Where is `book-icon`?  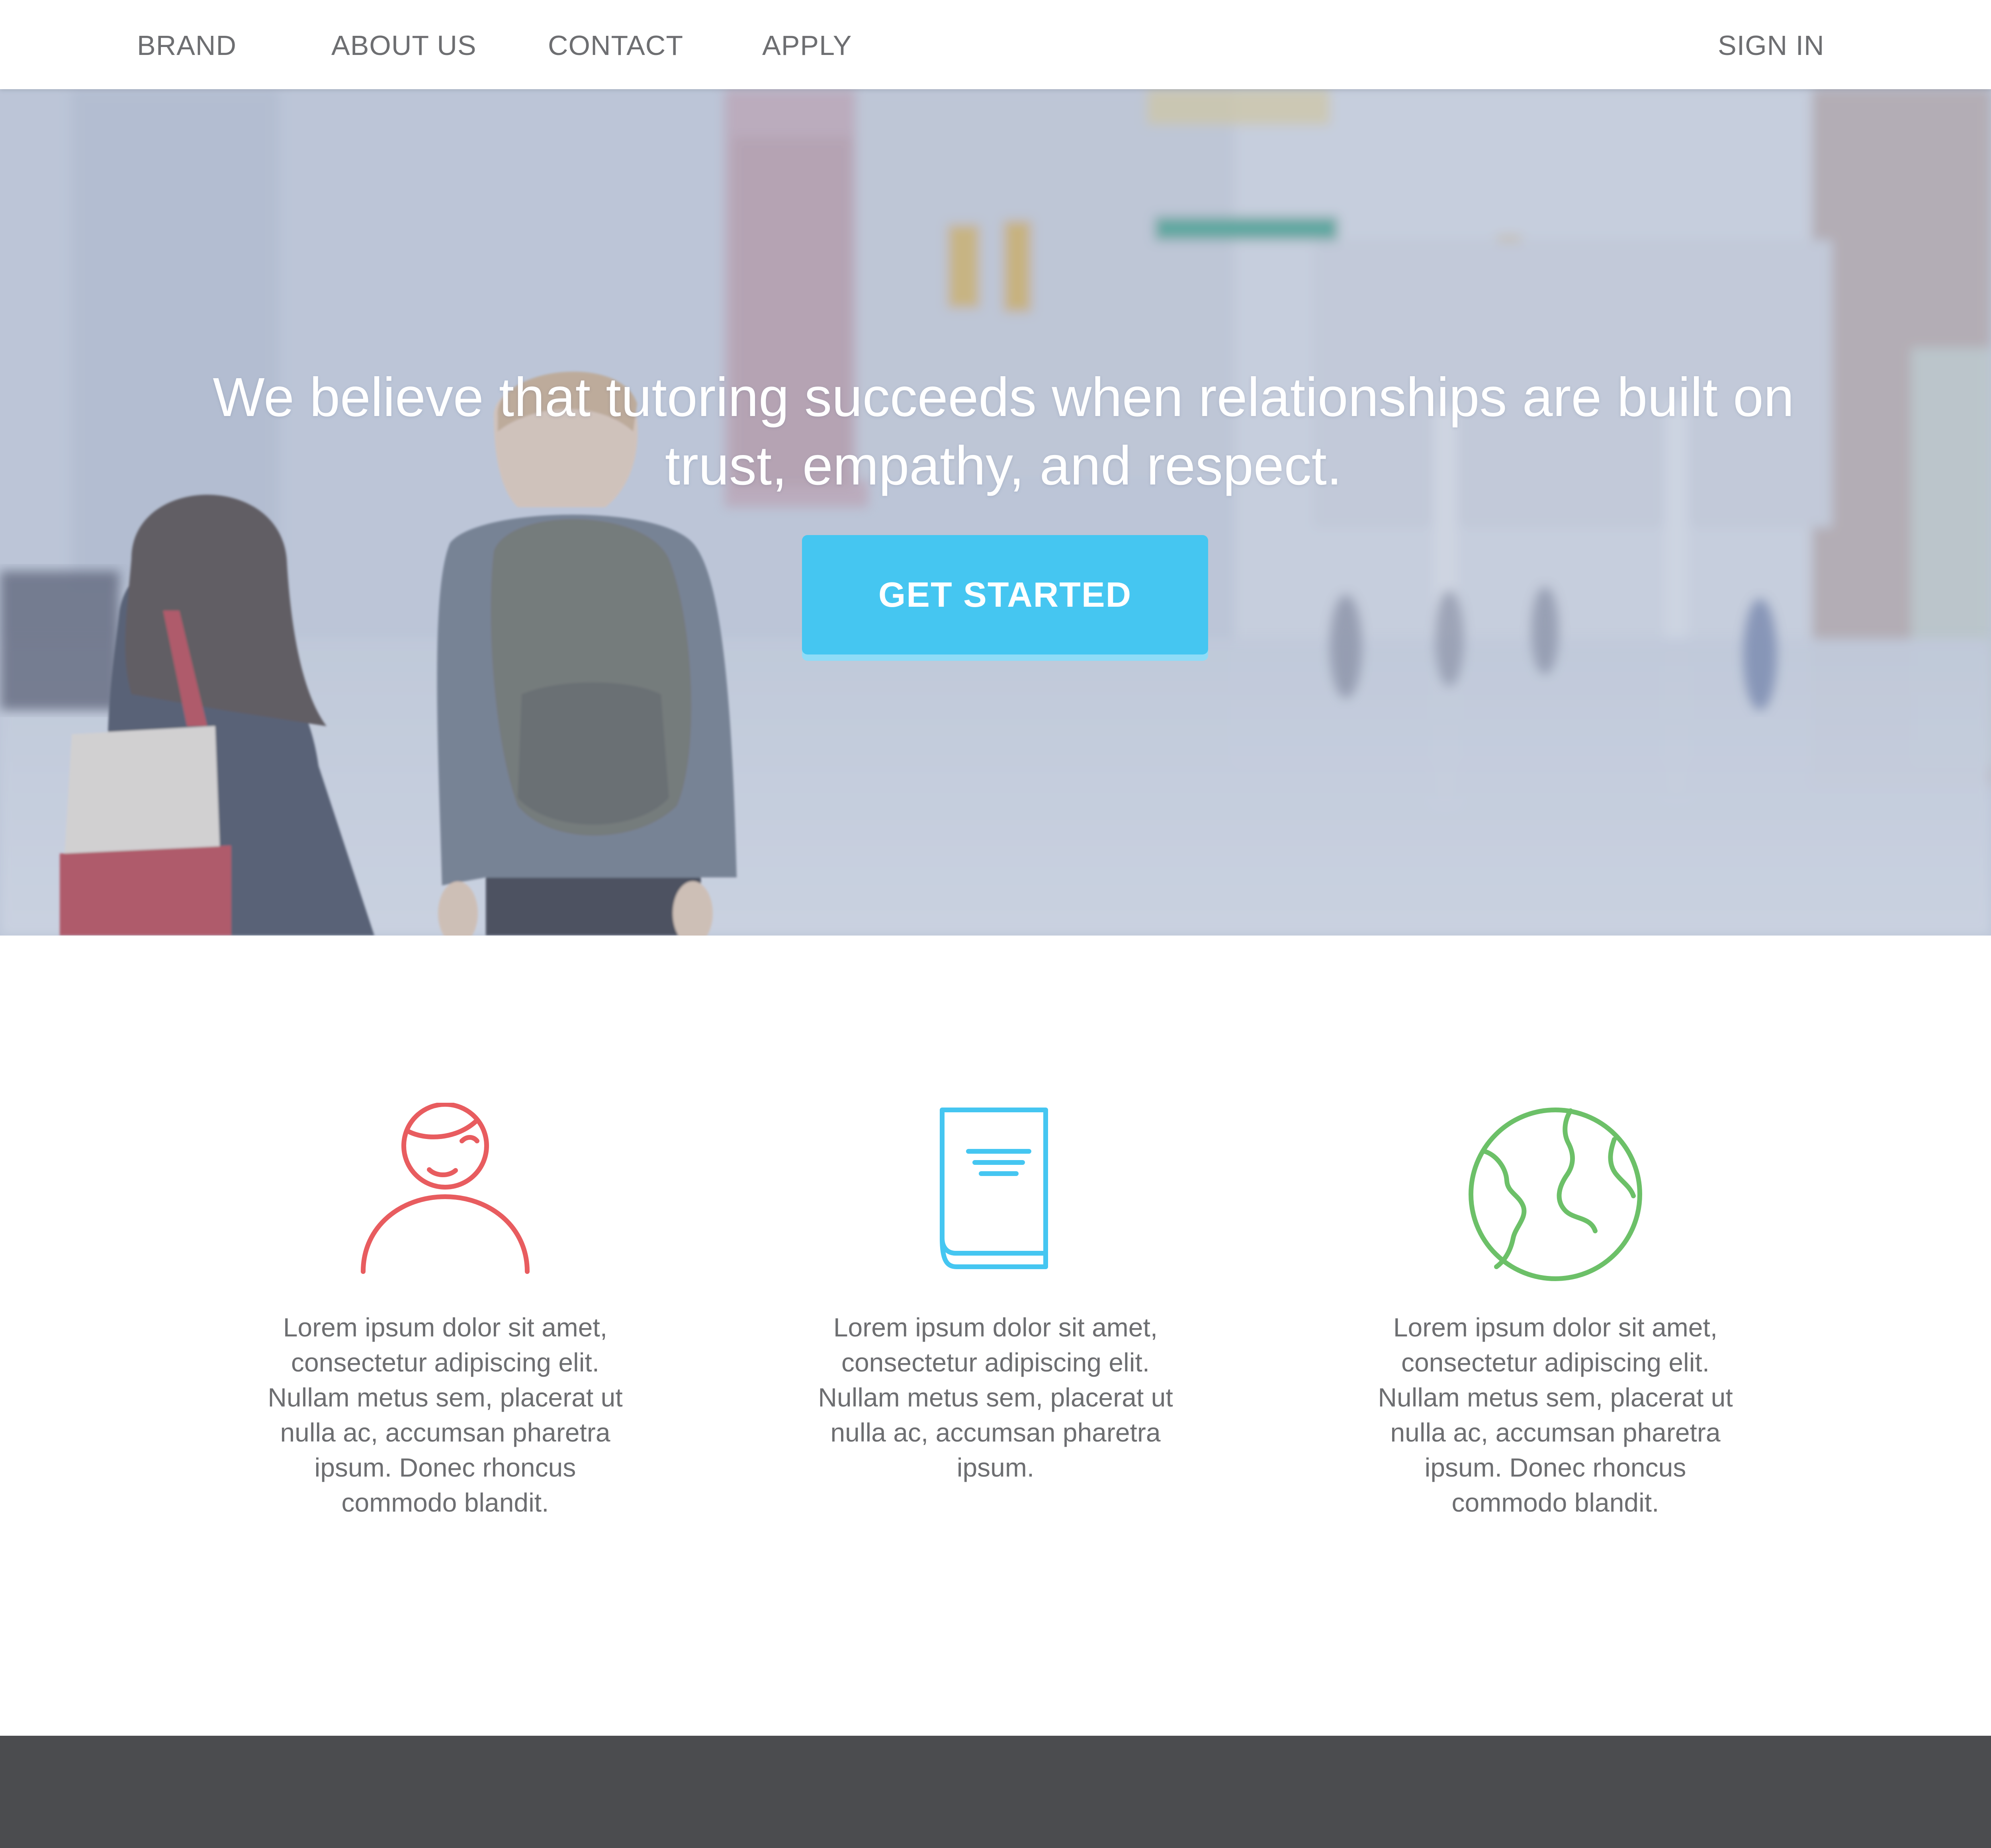
book-icon is located at coordinates (995, 1194).